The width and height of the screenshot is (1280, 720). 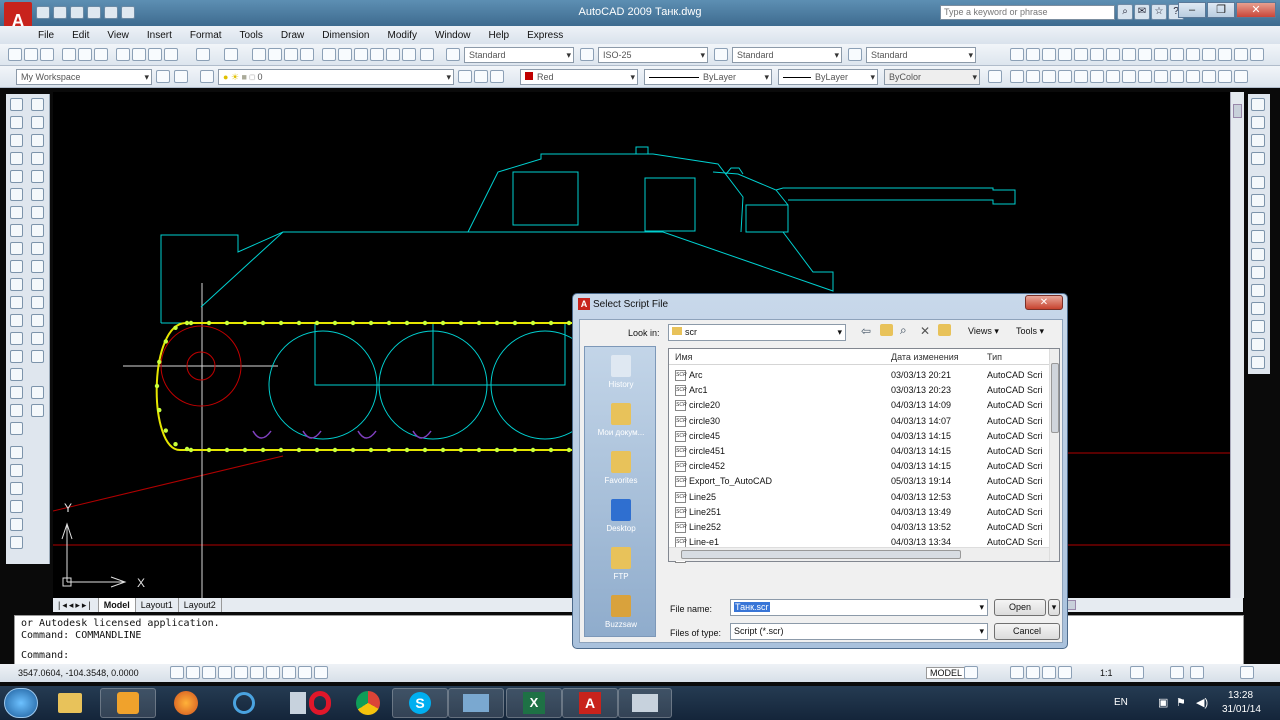 What do you see at coordinates (932, 77) in the screenshot?
I see `plotstyle-select: ByColor` at bounding box center [932, 77].